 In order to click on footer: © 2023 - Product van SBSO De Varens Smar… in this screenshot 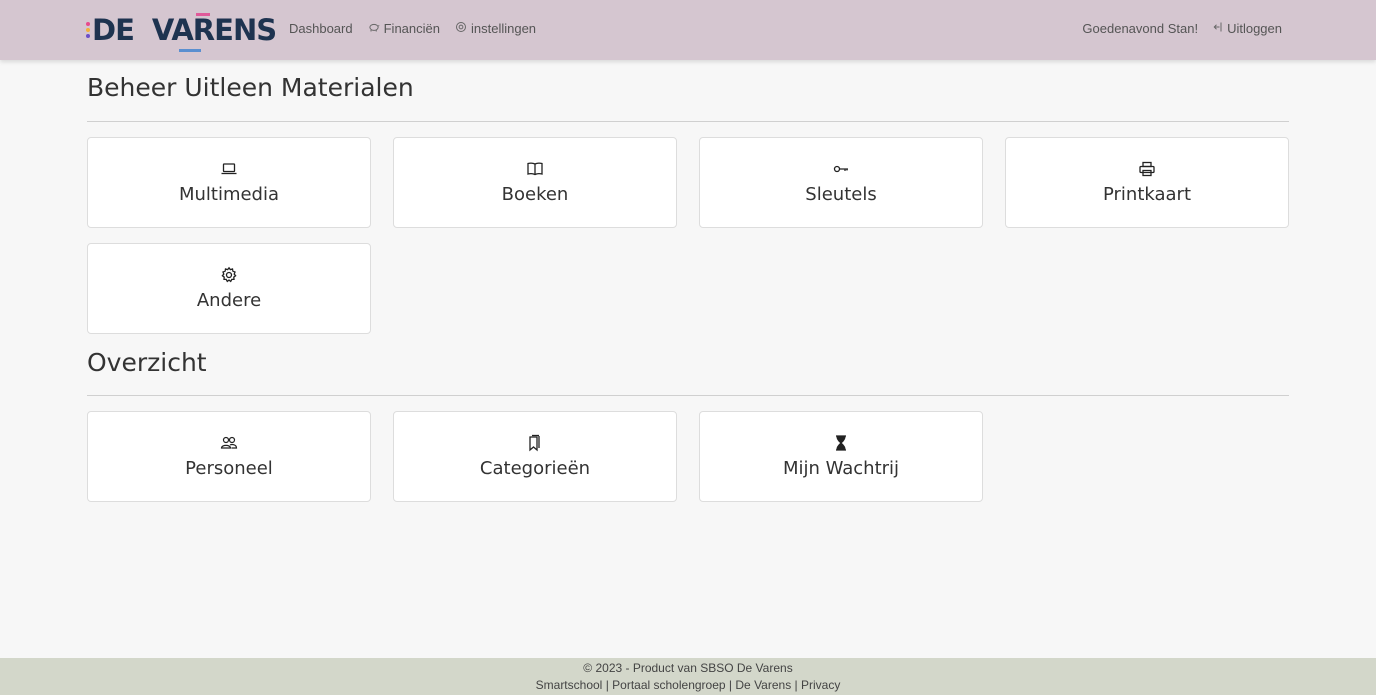, I will do `click(688, 676)`.